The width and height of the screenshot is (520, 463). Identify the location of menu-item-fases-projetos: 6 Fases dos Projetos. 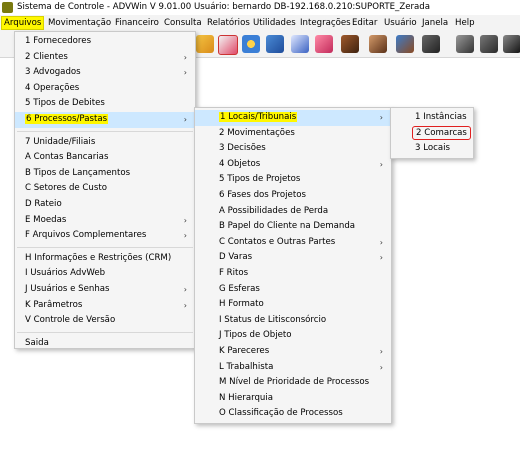
(293, 196).